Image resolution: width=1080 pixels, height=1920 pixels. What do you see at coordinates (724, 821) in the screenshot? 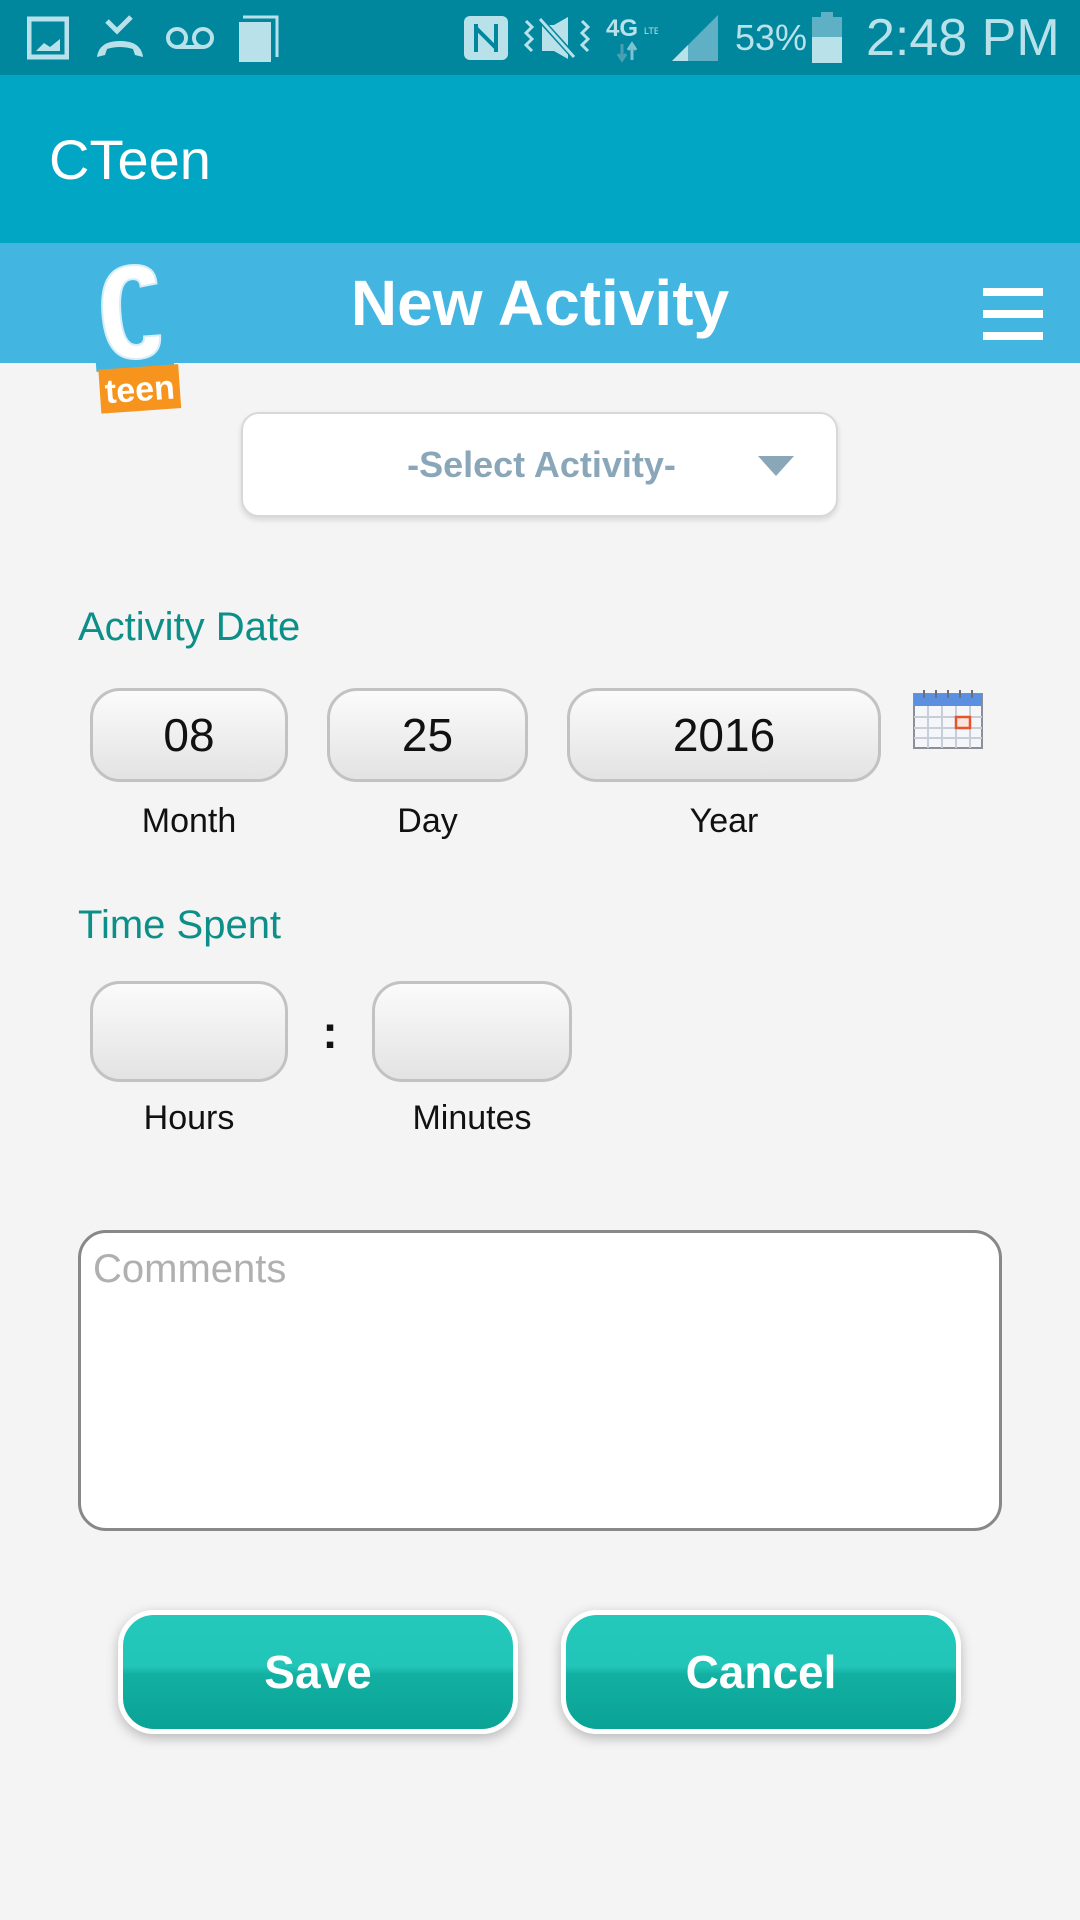
I see `year-caption: Year` at bounding box center [724, 821].